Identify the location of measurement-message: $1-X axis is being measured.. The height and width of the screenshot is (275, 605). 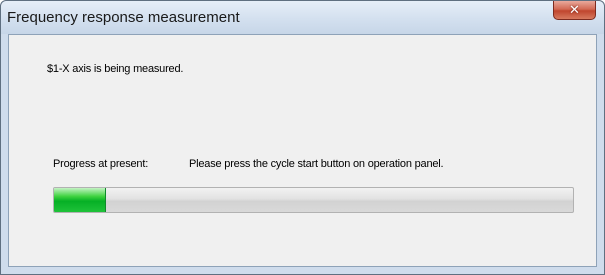
(115, 69).